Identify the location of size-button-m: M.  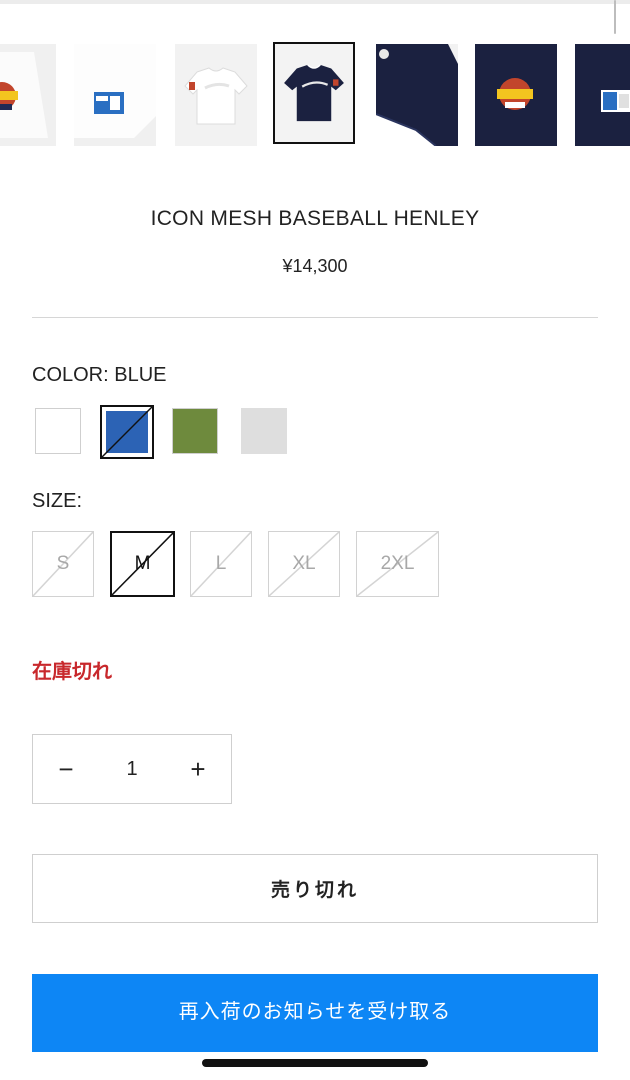
(142, 564).